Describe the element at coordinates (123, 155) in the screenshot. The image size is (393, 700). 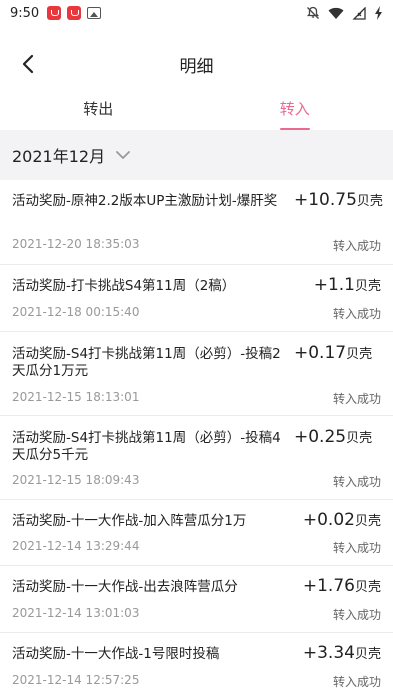
I see `chevron-down-icon` at that location.